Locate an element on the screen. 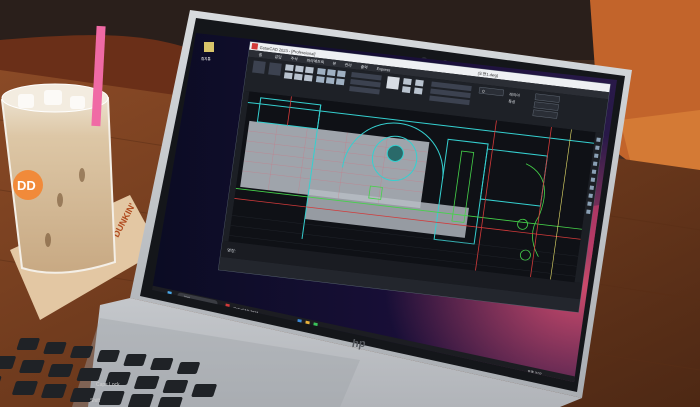 Image resolution: width=700 pixels, height=407 pixels. ribbon-tab-annotate: 주석 is located at coordinates (294, 59).